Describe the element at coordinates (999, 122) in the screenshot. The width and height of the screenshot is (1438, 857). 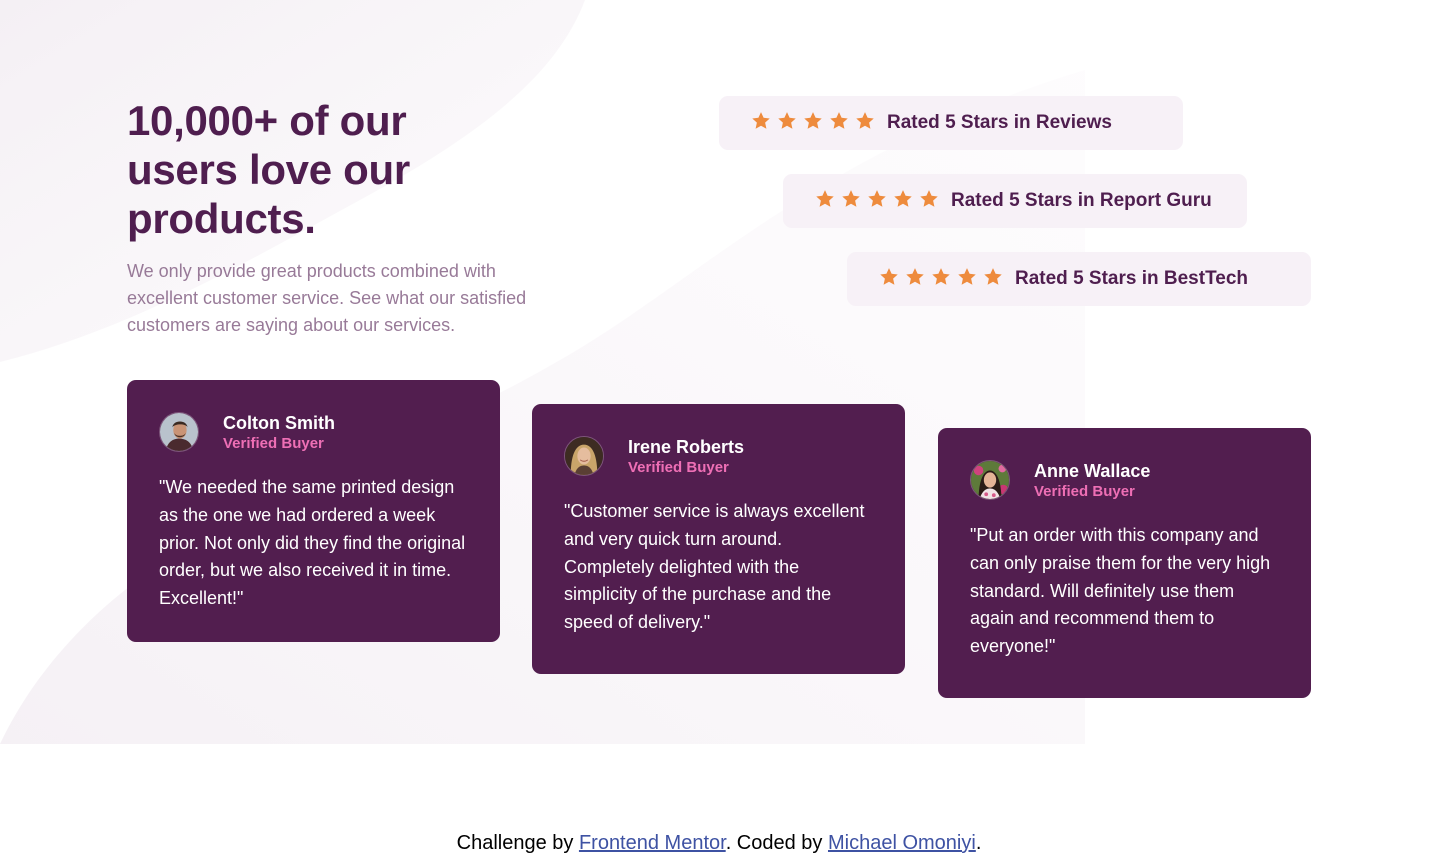
I see `rating-label: Rated 5 Stars in Reviews` at that location.